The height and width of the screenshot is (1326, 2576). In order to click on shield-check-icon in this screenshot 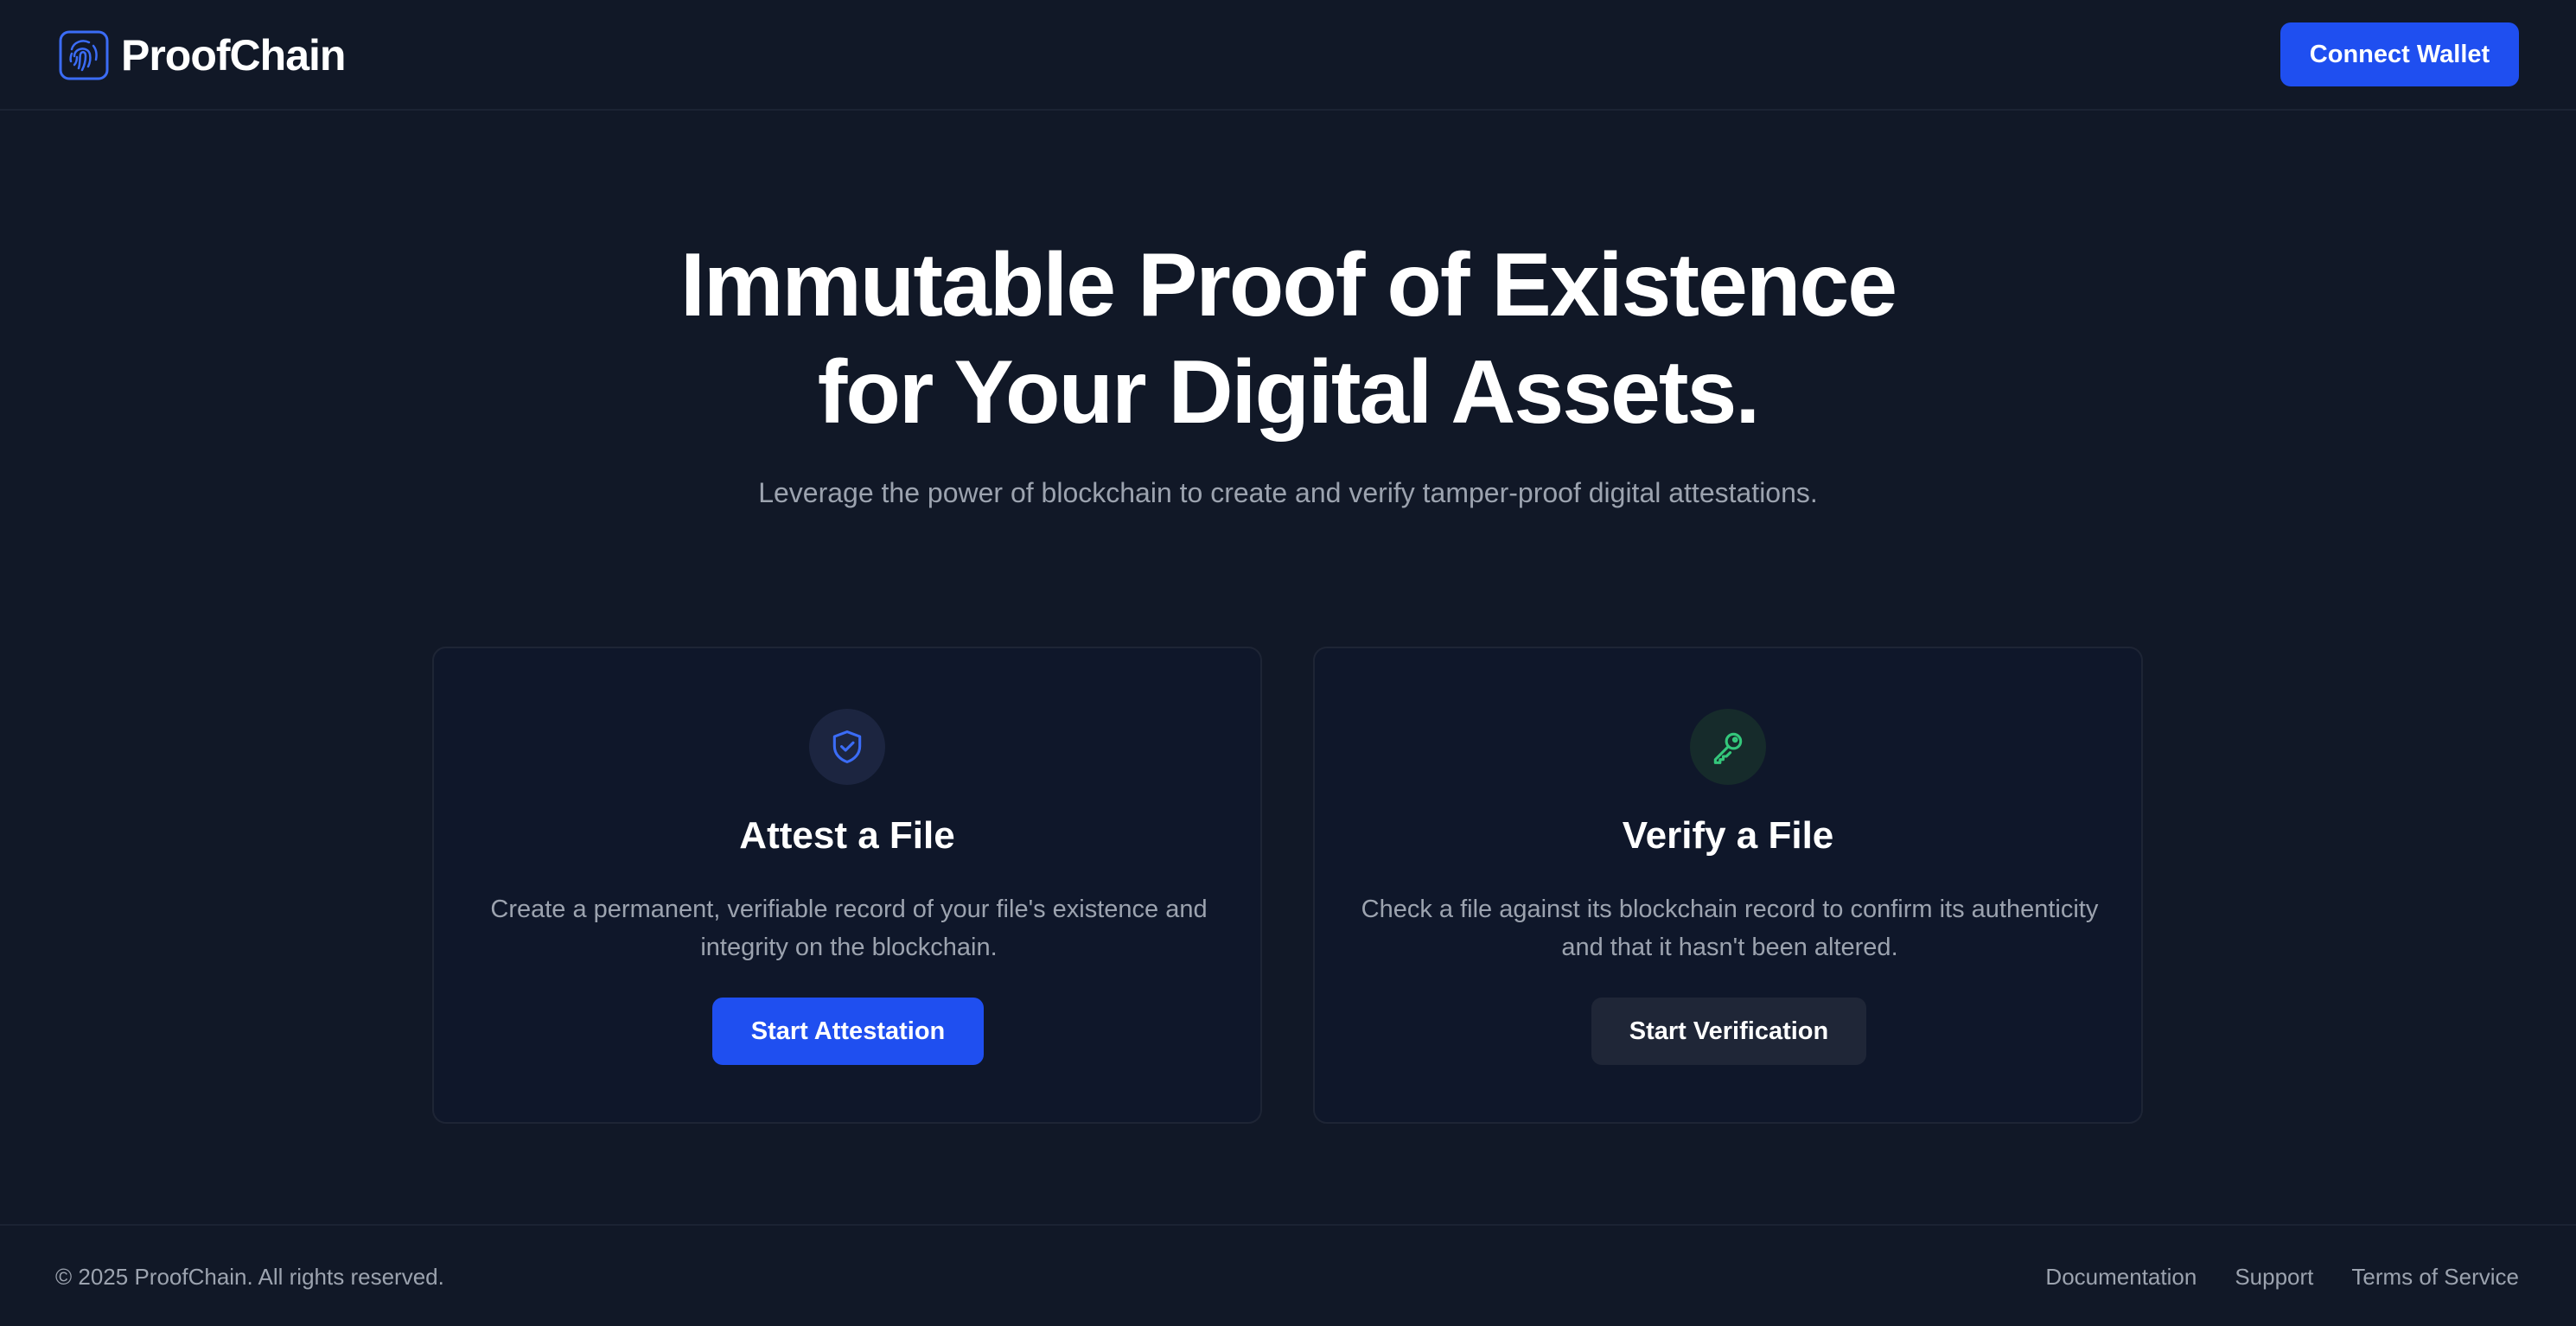, I will do `click(847, 746)`.